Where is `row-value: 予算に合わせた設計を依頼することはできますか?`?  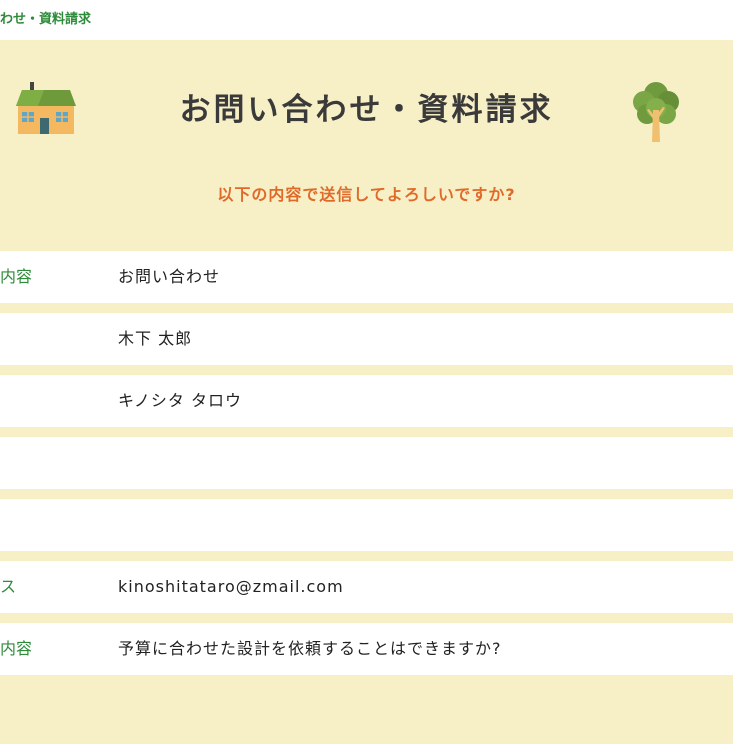 row-value: 予算に合わせた設計を依頼することはできますか? is located at coordinates (310, 648).